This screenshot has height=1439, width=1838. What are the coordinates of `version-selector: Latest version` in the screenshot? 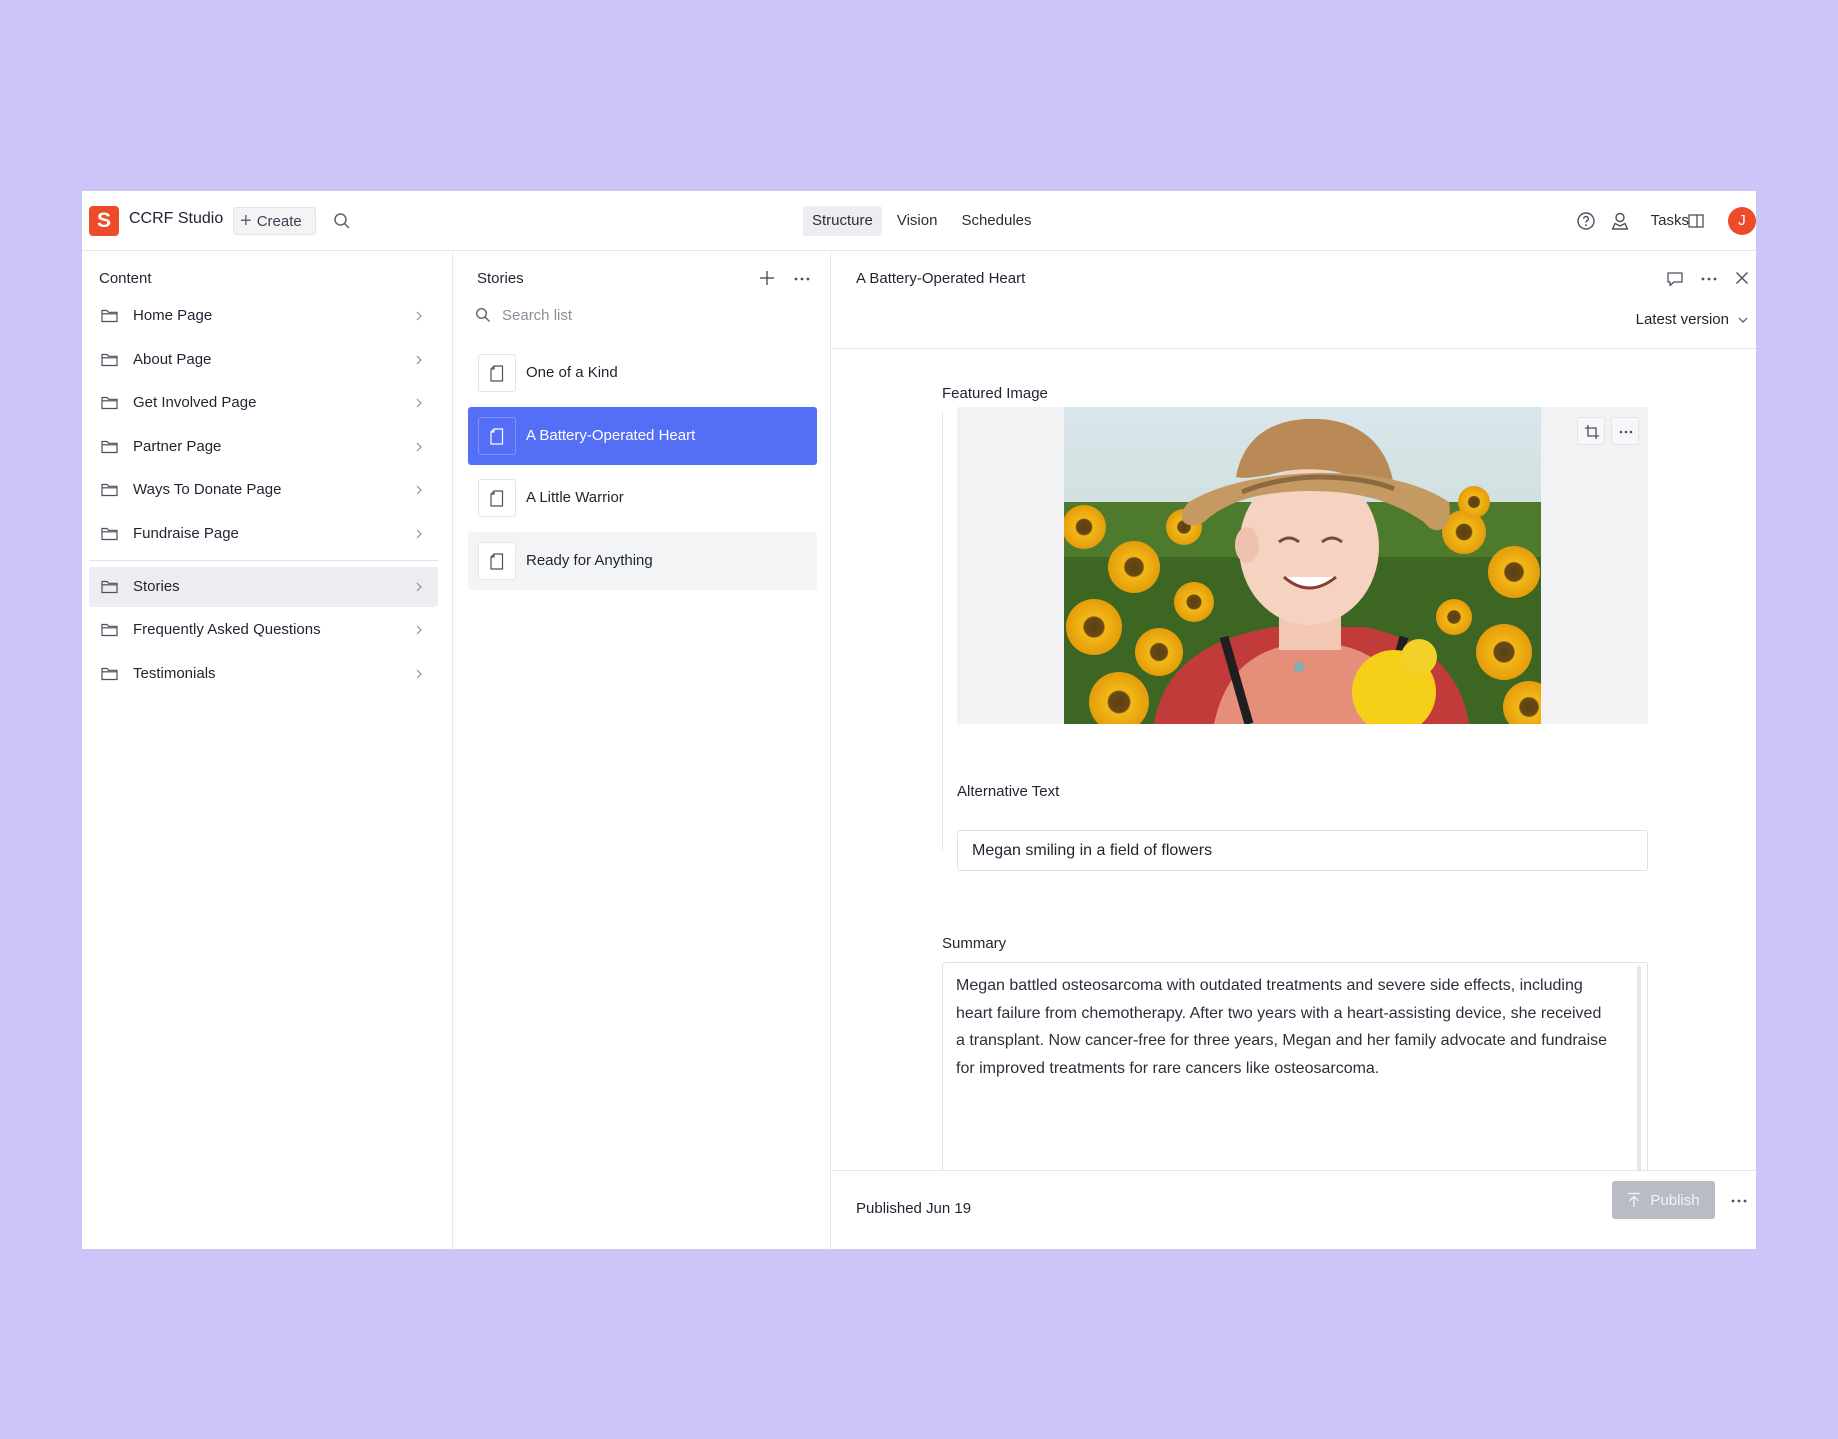 It's located at (1692, 319).